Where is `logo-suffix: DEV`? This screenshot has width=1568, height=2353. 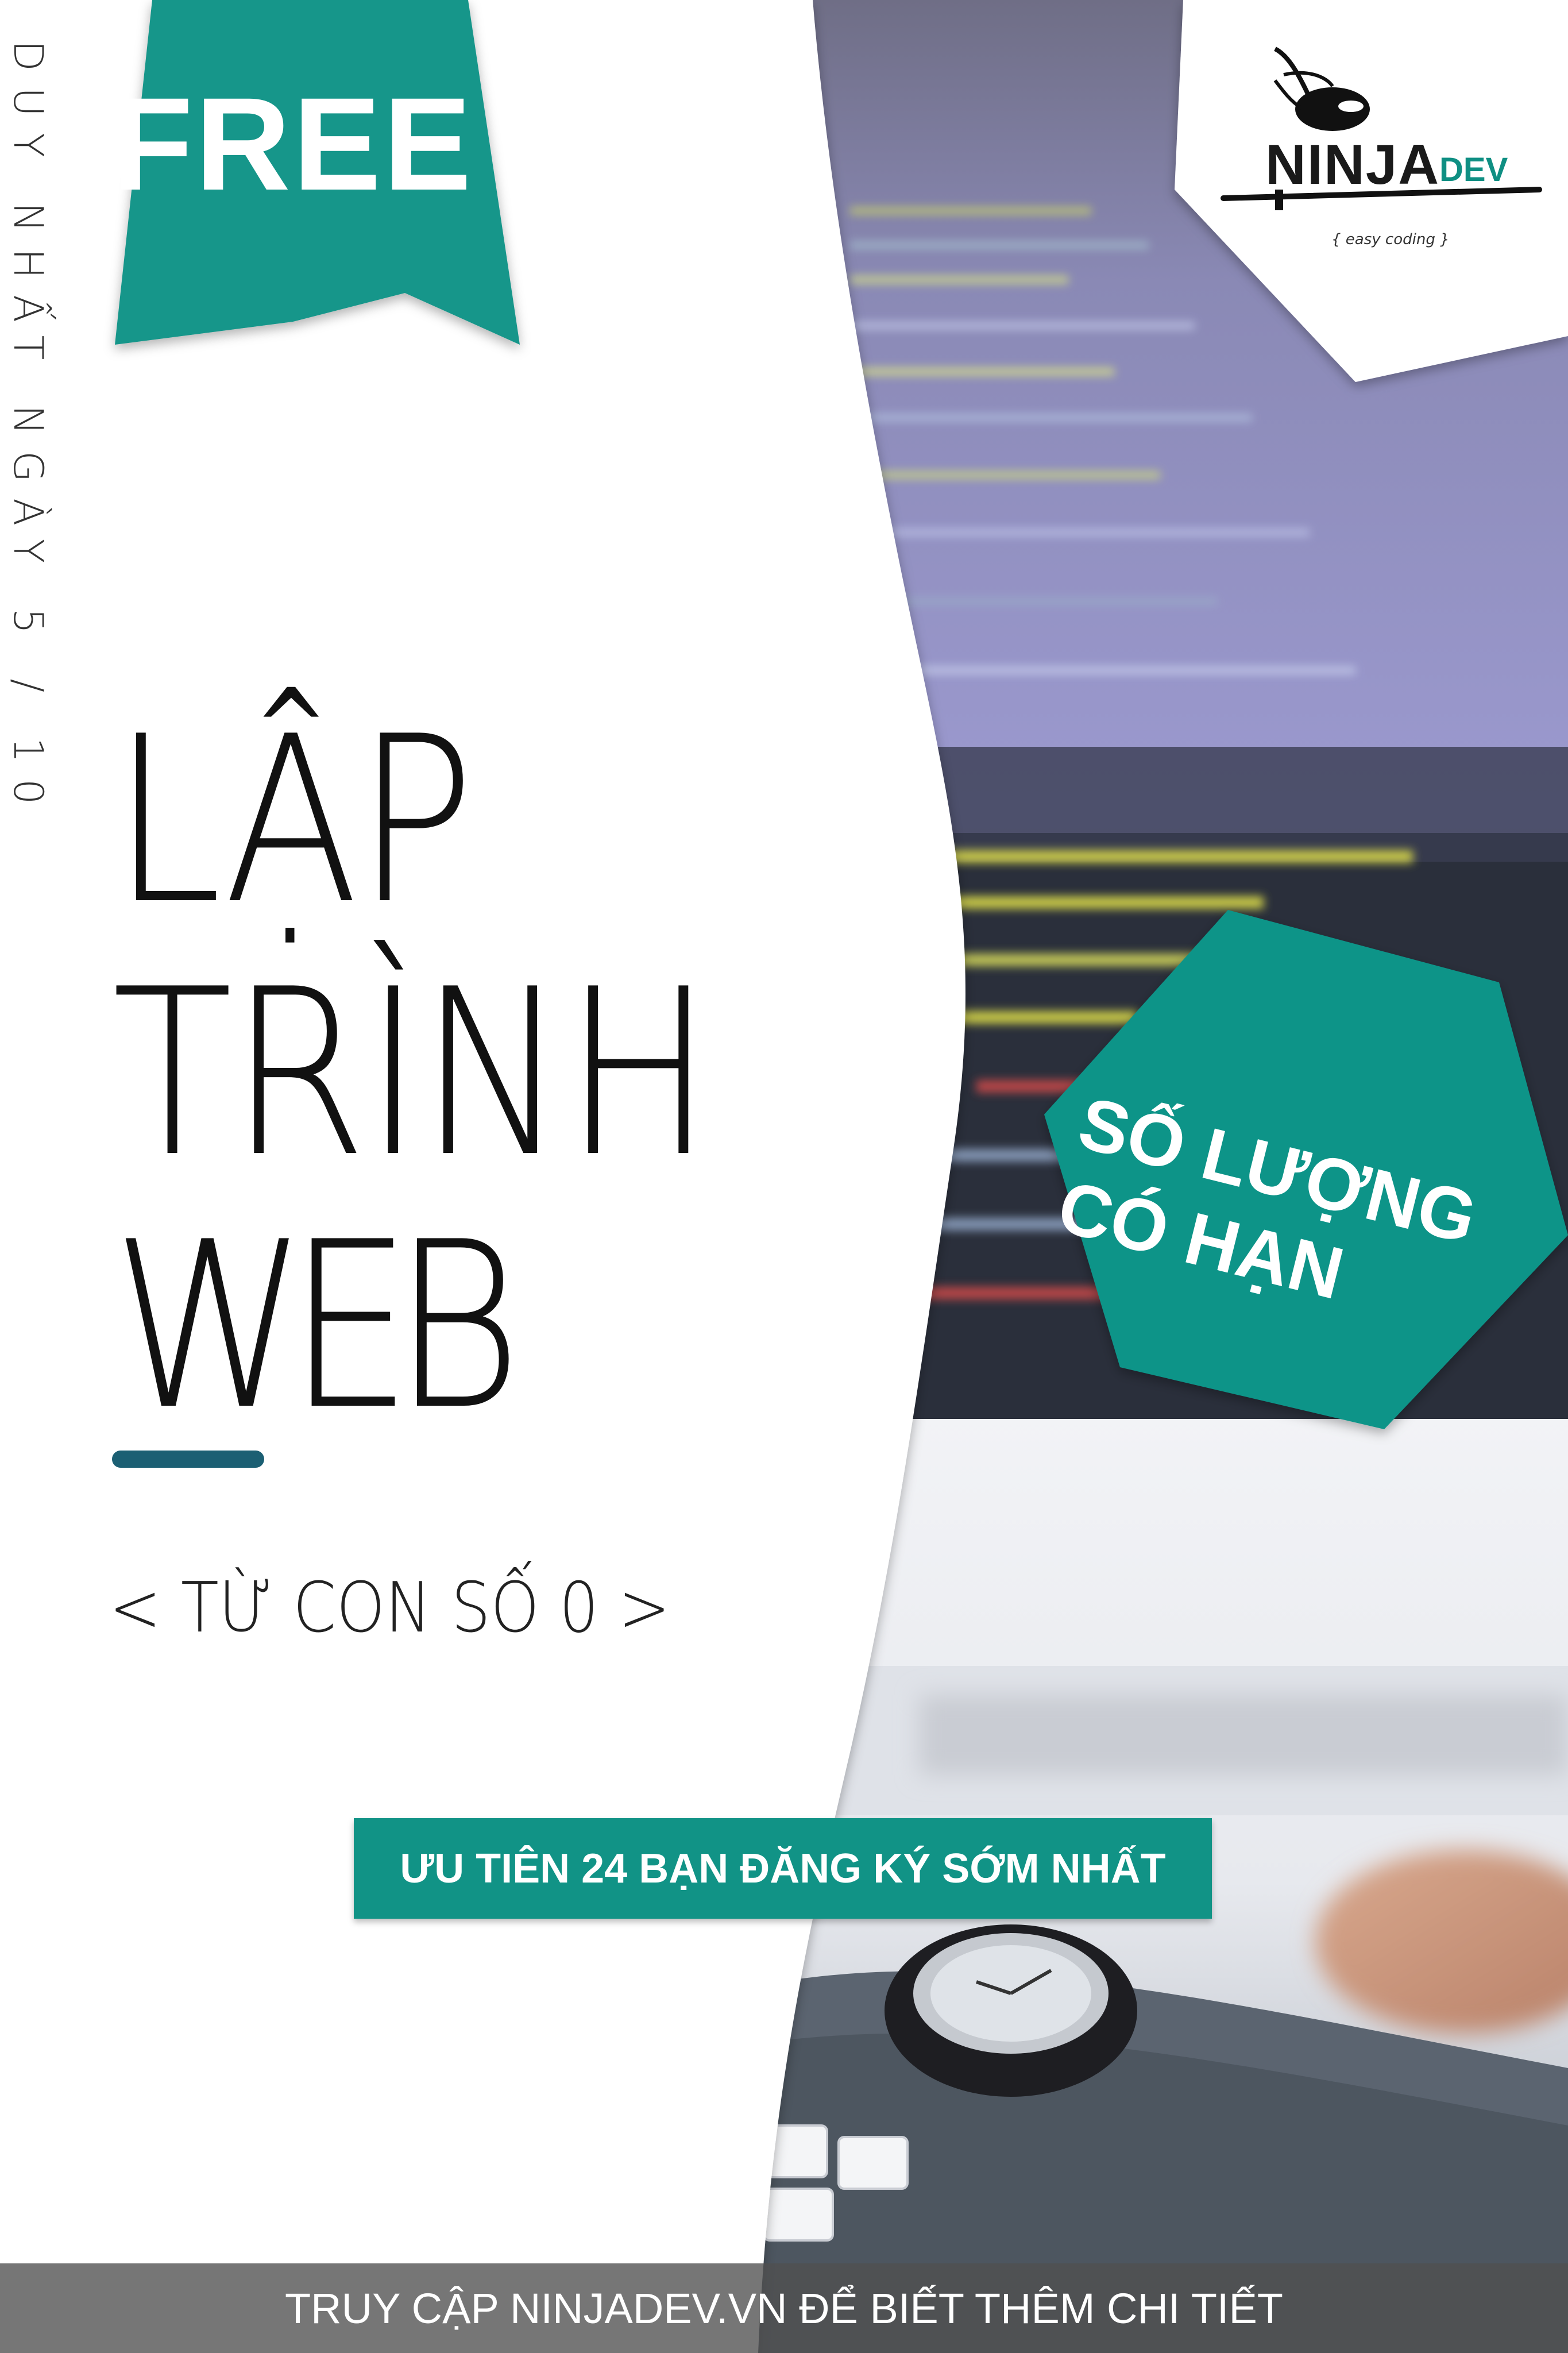 logo-suffix: DEV is located at coordinates (1473, 169).